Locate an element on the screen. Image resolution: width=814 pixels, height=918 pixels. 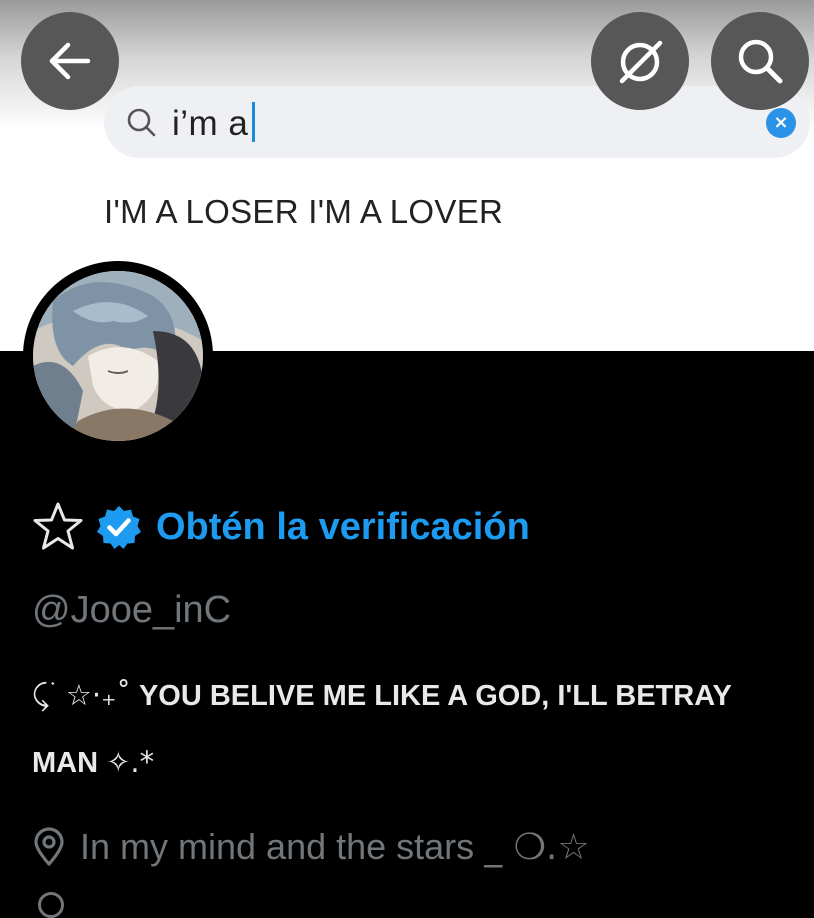
text-caret is located at coordinates (254, 122).